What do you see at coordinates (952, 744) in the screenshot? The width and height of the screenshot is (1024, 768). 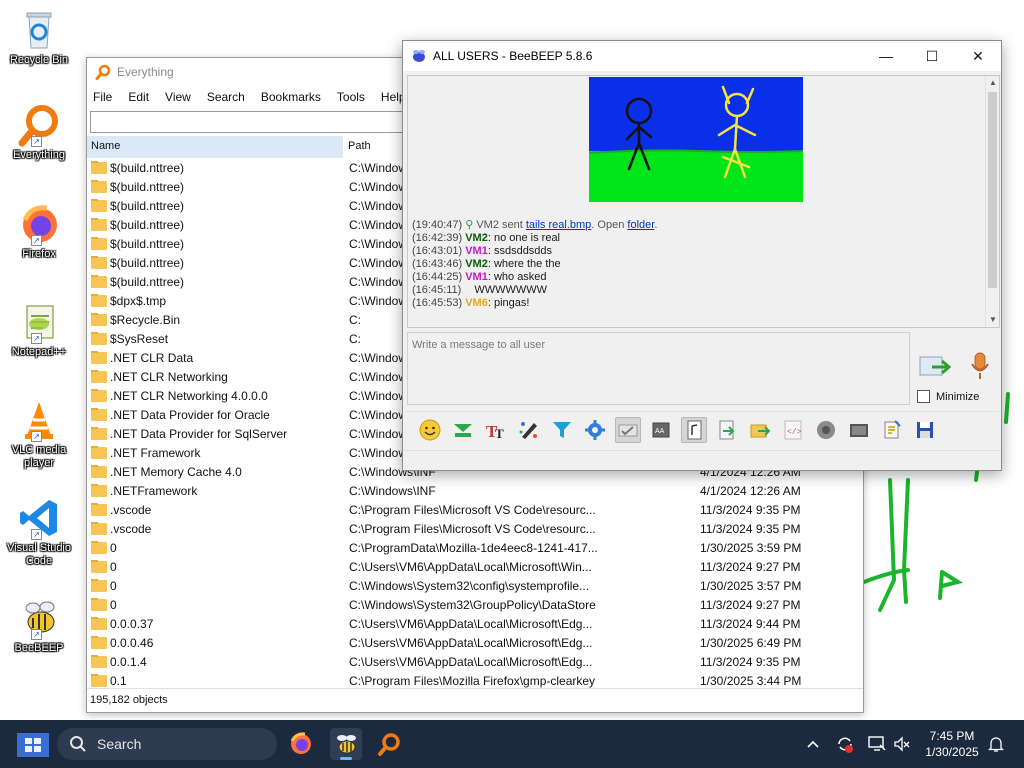 I see `system-clock: 7:45 PM 1/30/2025` at bounding box center [952, 744].